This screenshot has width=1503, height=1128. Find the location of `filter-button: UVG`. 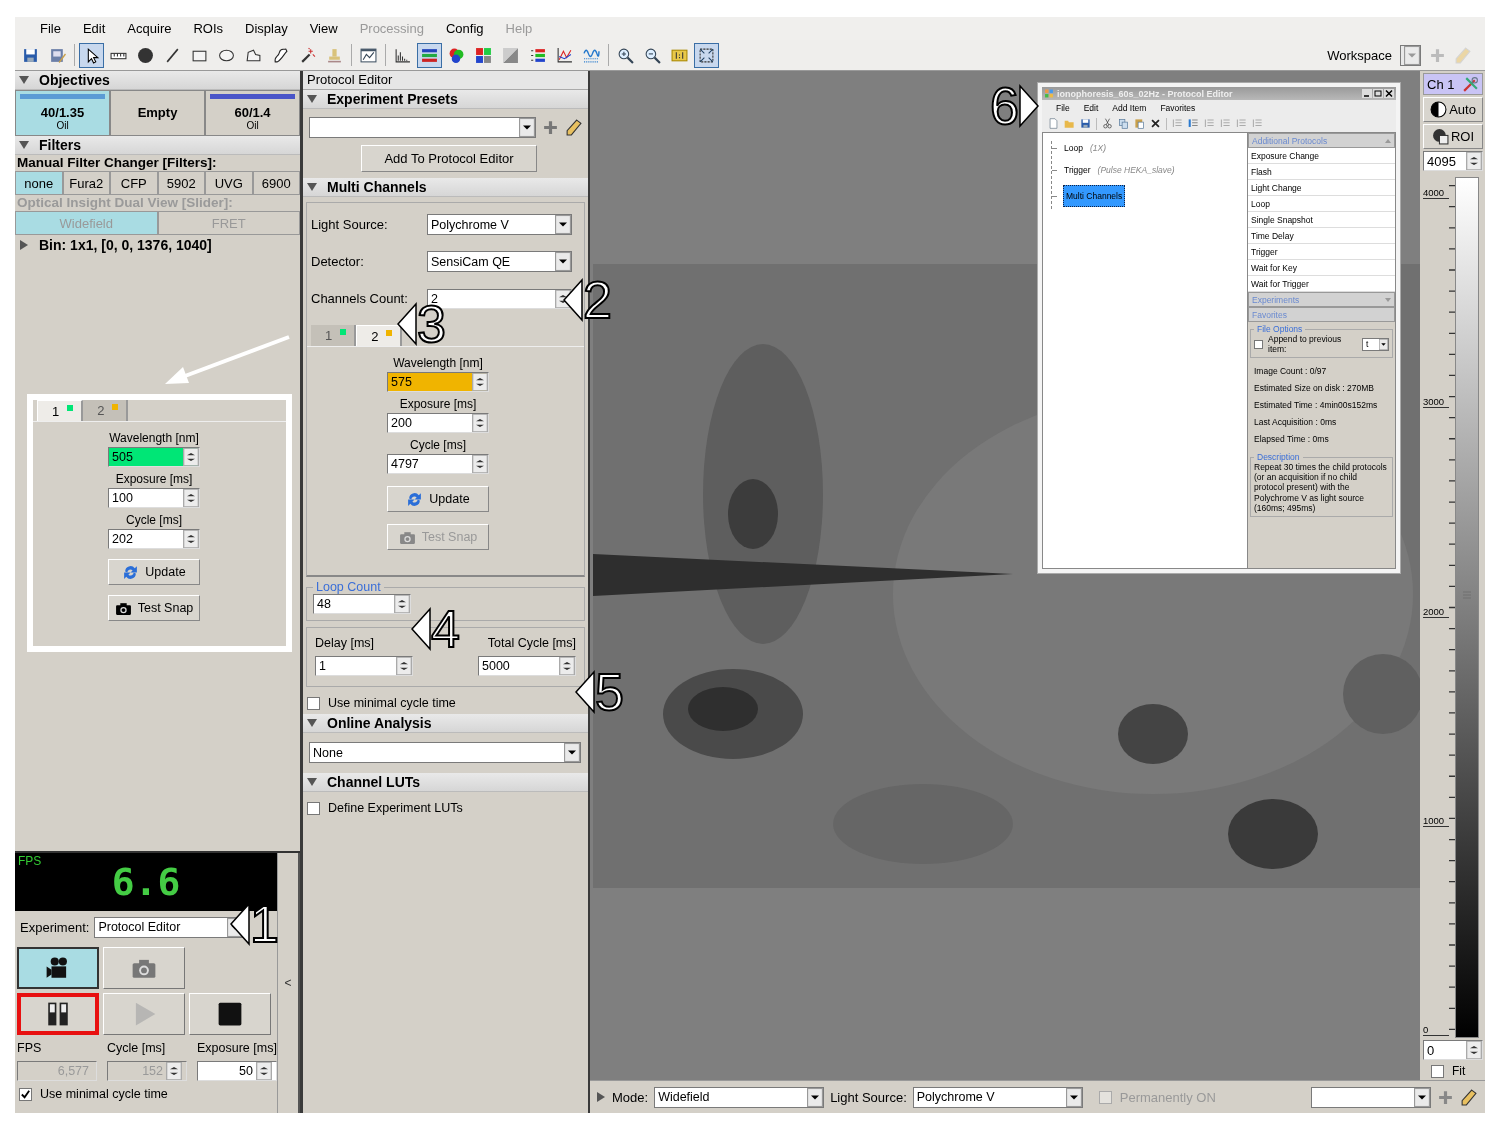

filter-button: UVG is located at coordinates (229, 183).